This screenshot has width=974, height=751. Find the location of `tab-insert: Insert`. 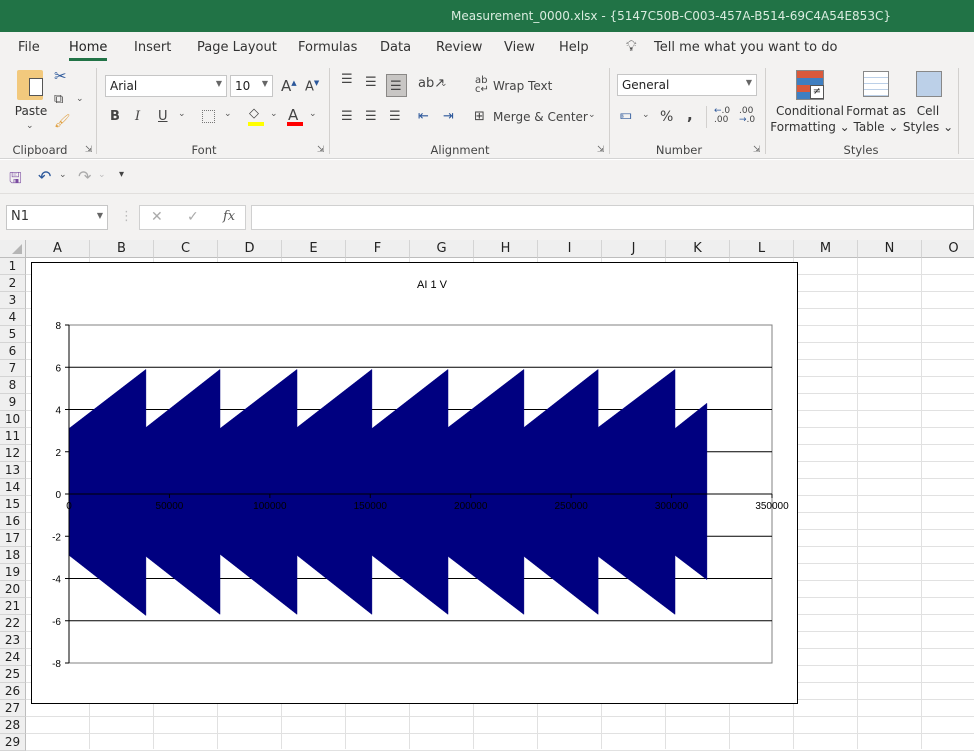

tab-insert: Insert is located at coordinates (152, 47).